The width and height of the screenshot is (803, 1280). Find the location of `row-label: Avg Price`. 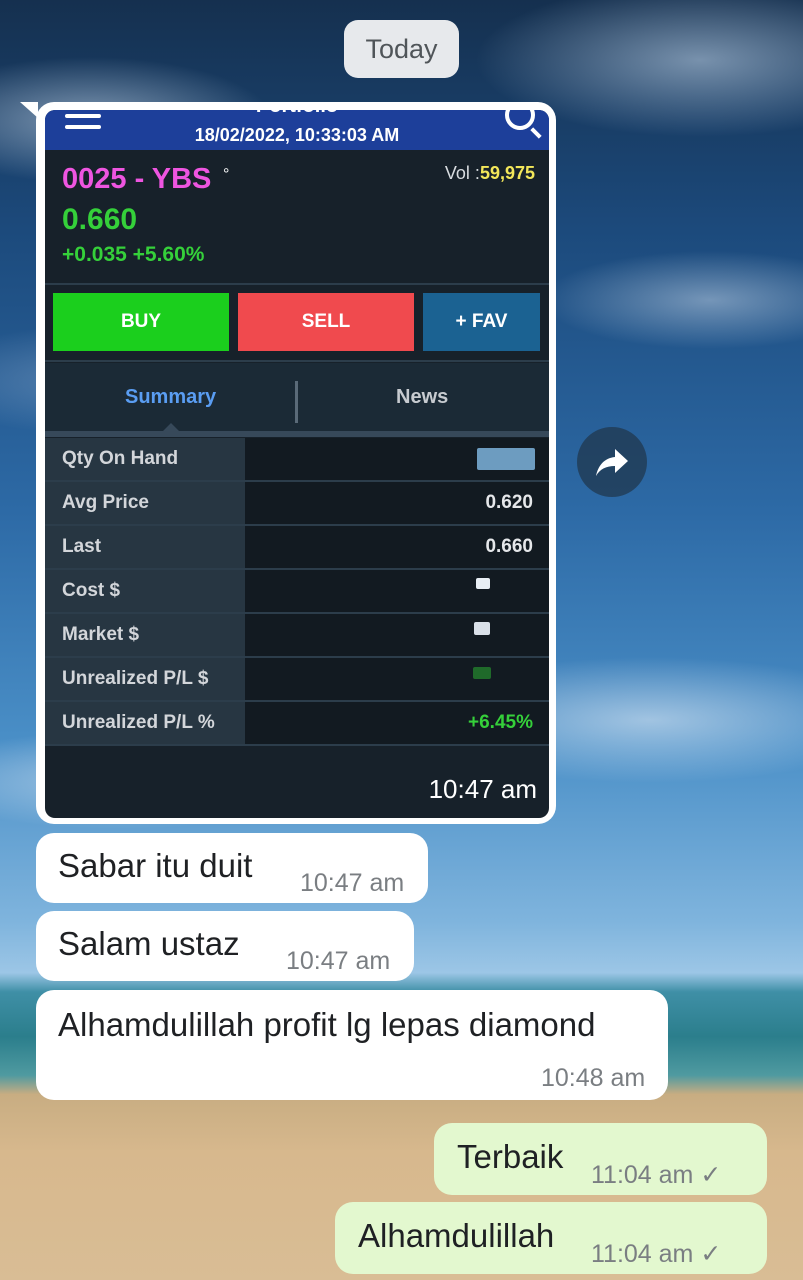

row-label: Avg Price is located at coordinates (145, 503).